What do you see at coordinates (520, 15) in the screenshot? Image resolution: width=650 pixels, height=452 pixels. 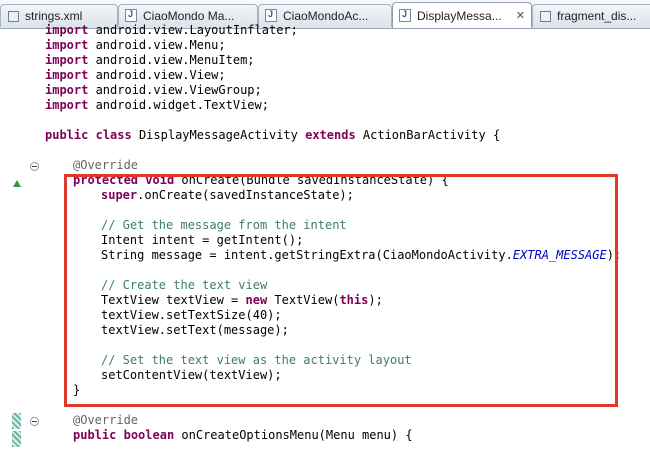 I see `close-icon: ✕` at bounding box center [520, 15].